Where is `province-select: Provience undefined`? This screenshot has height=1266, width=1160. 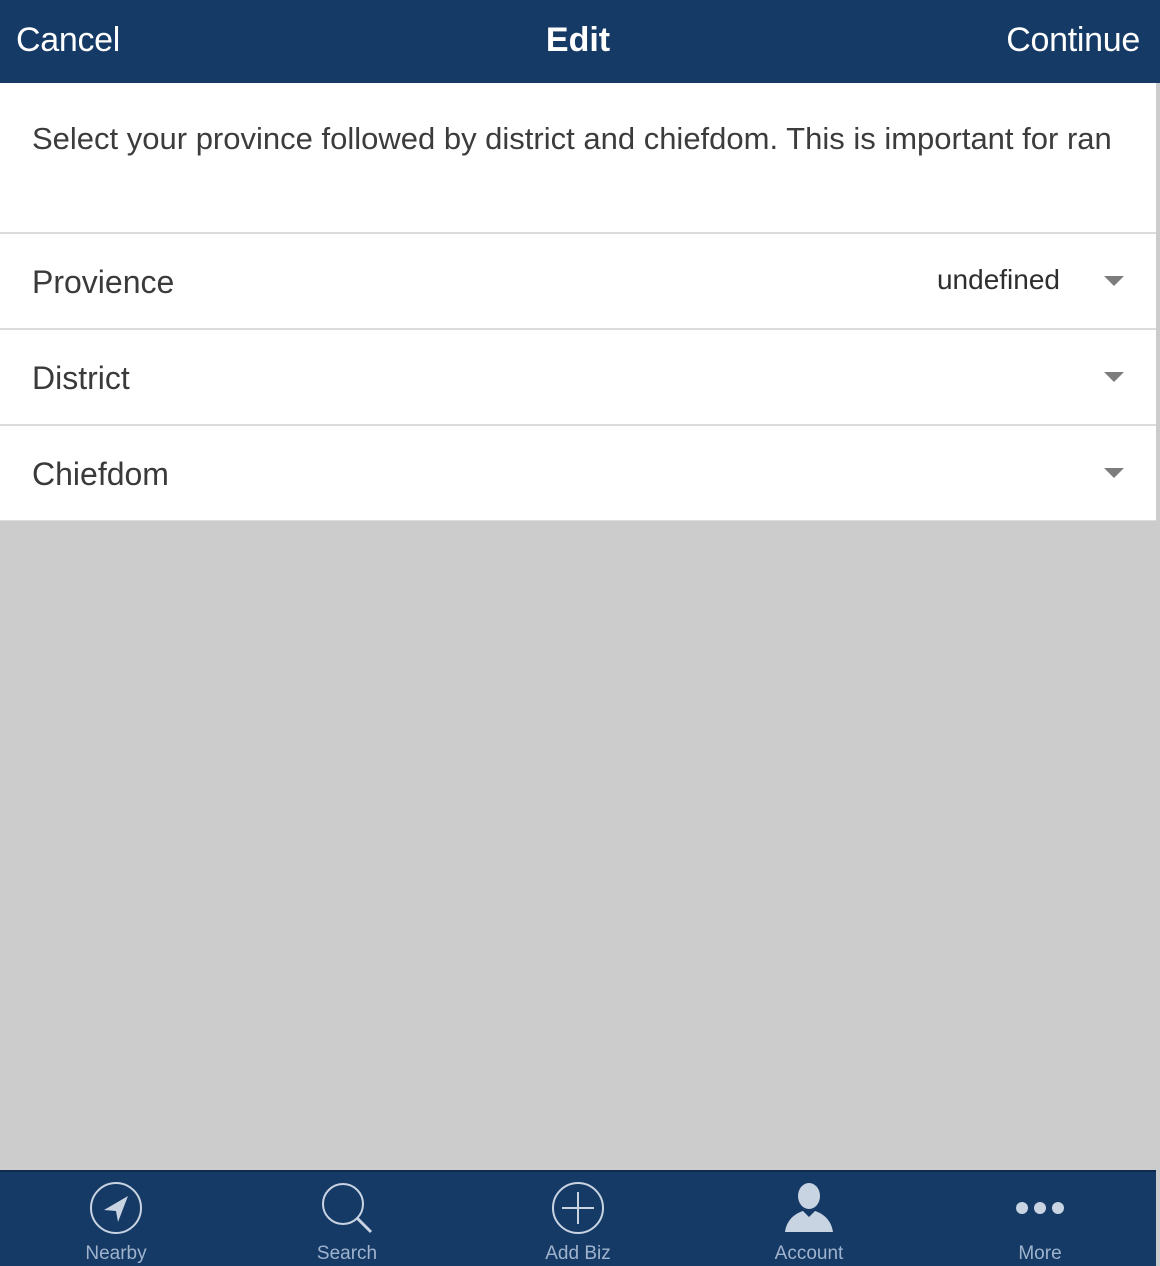
province-select: Provience undefined is located at coordinates (578, 282).